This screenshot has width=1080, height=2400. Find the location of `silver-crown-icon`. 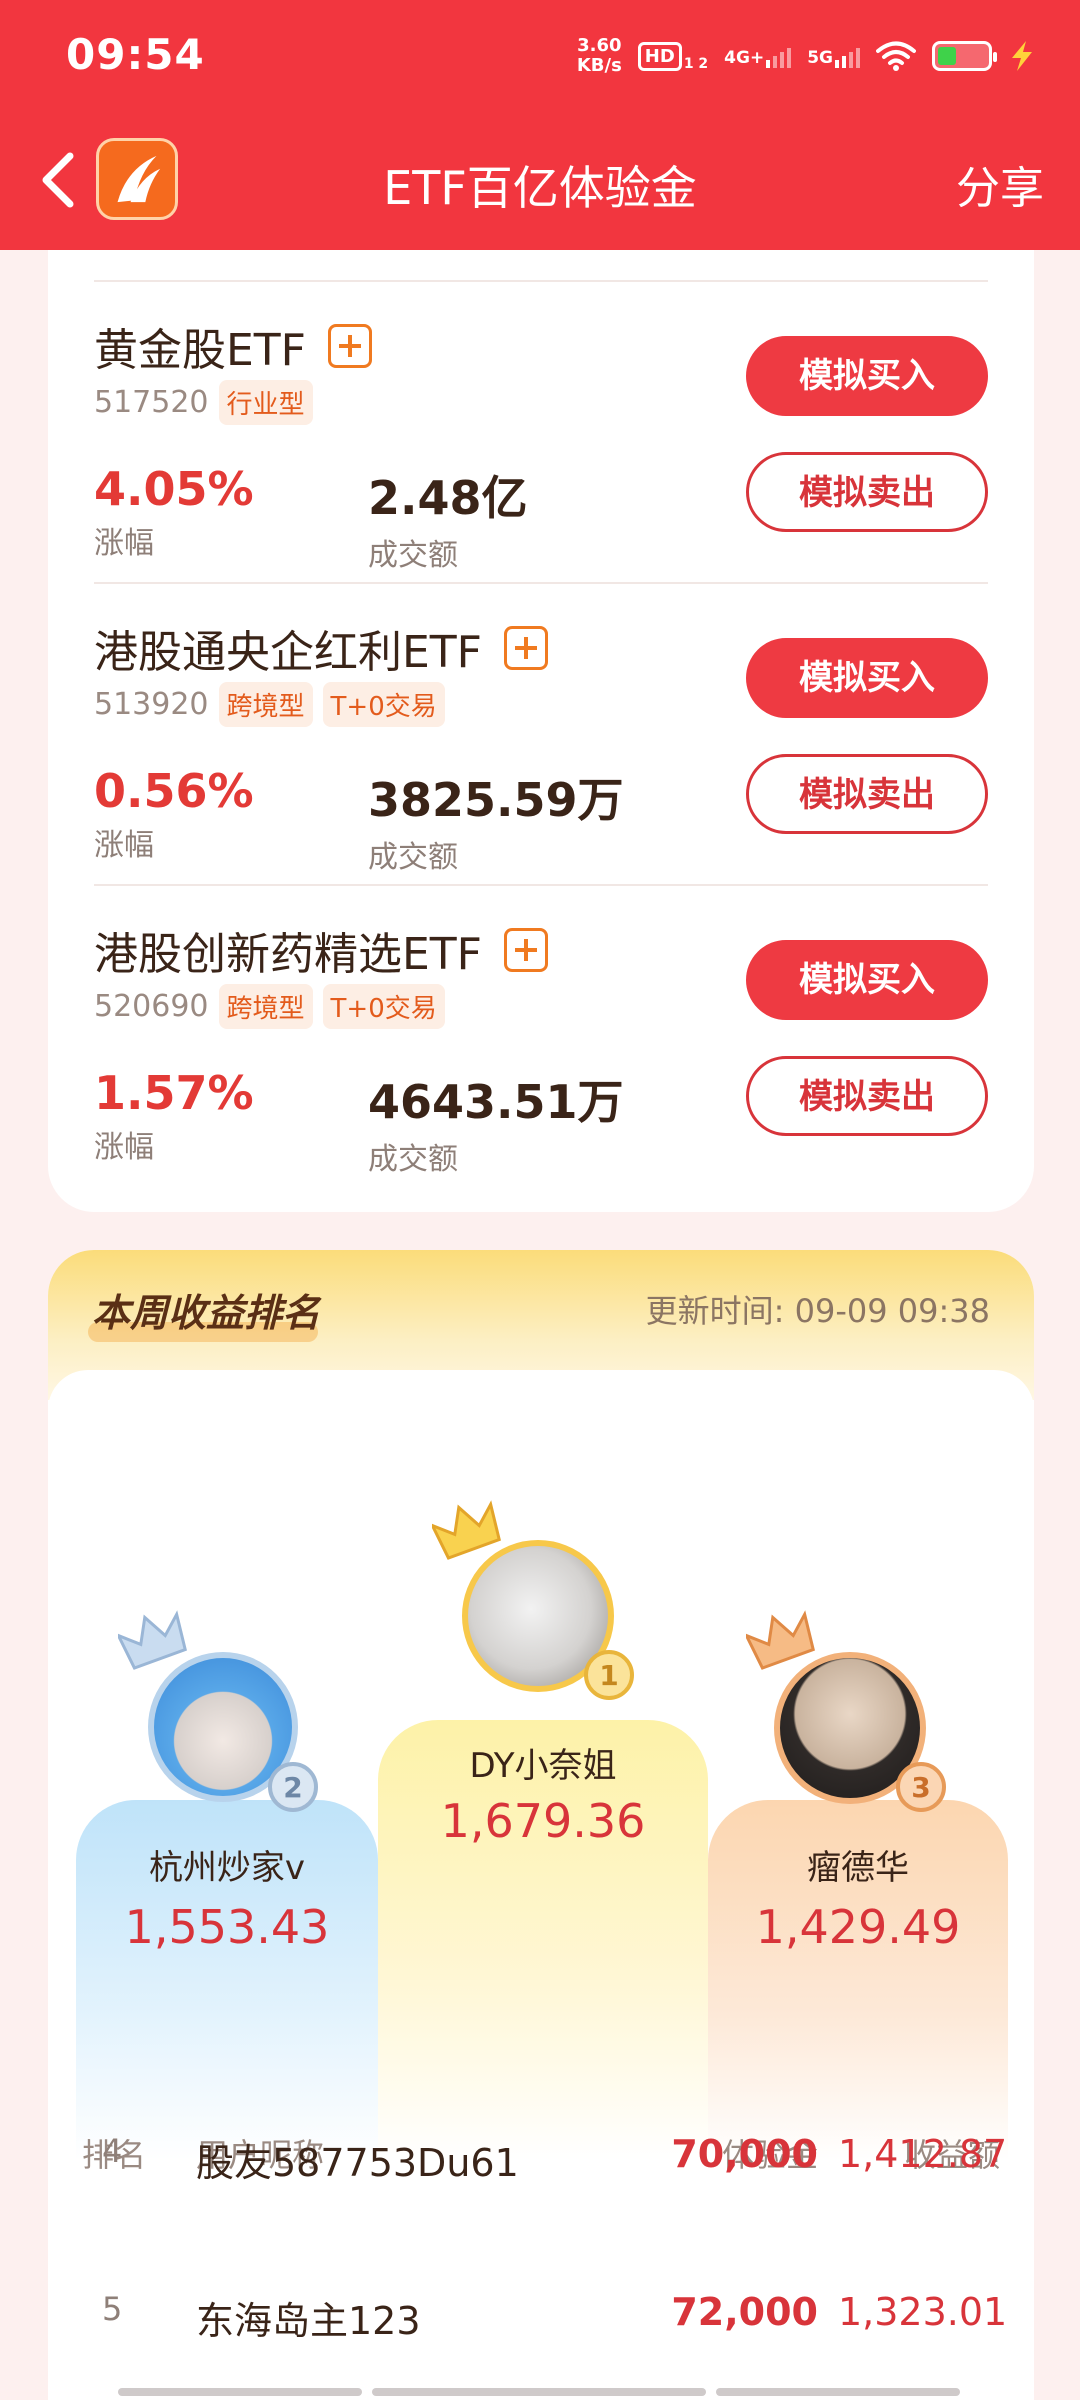

silver-crown-icon is located at coordinates (152, 1640).